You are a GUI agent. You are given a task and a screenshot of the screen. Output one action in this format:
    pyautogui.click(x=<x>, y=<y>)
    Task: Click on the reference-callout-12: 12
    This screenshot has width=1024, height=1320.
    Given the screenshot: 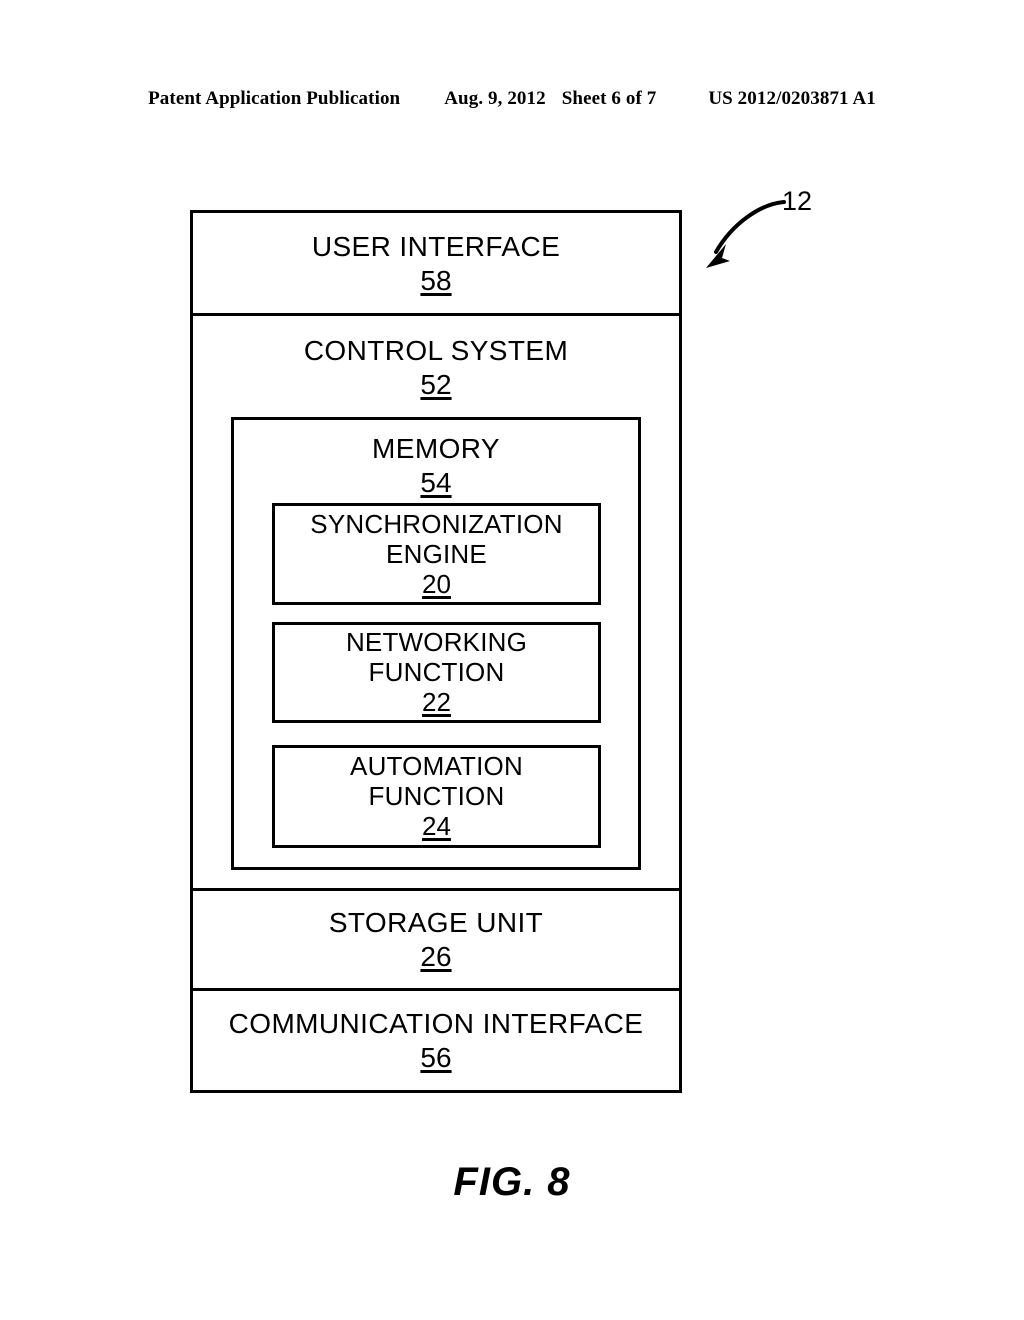 What is the action you would take?
    pyautogui.click(x=766, y=233)
    